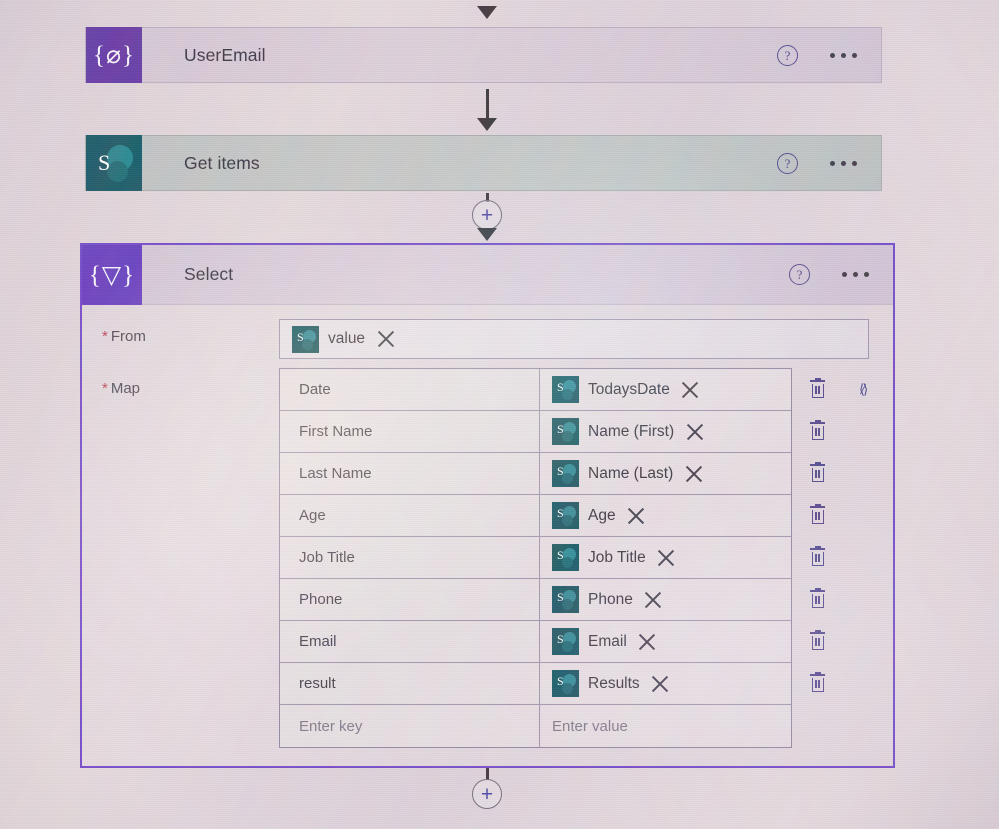  I want to click on map-value-input: S Name (First), so click(665, 431).